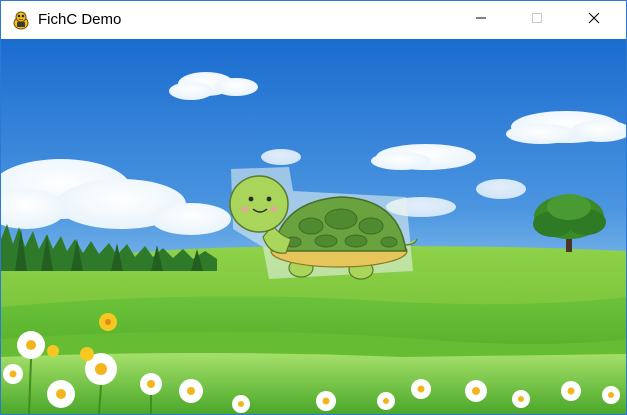 The image size is (627, 415). I want to click on maximize-button, so click(537, 20).